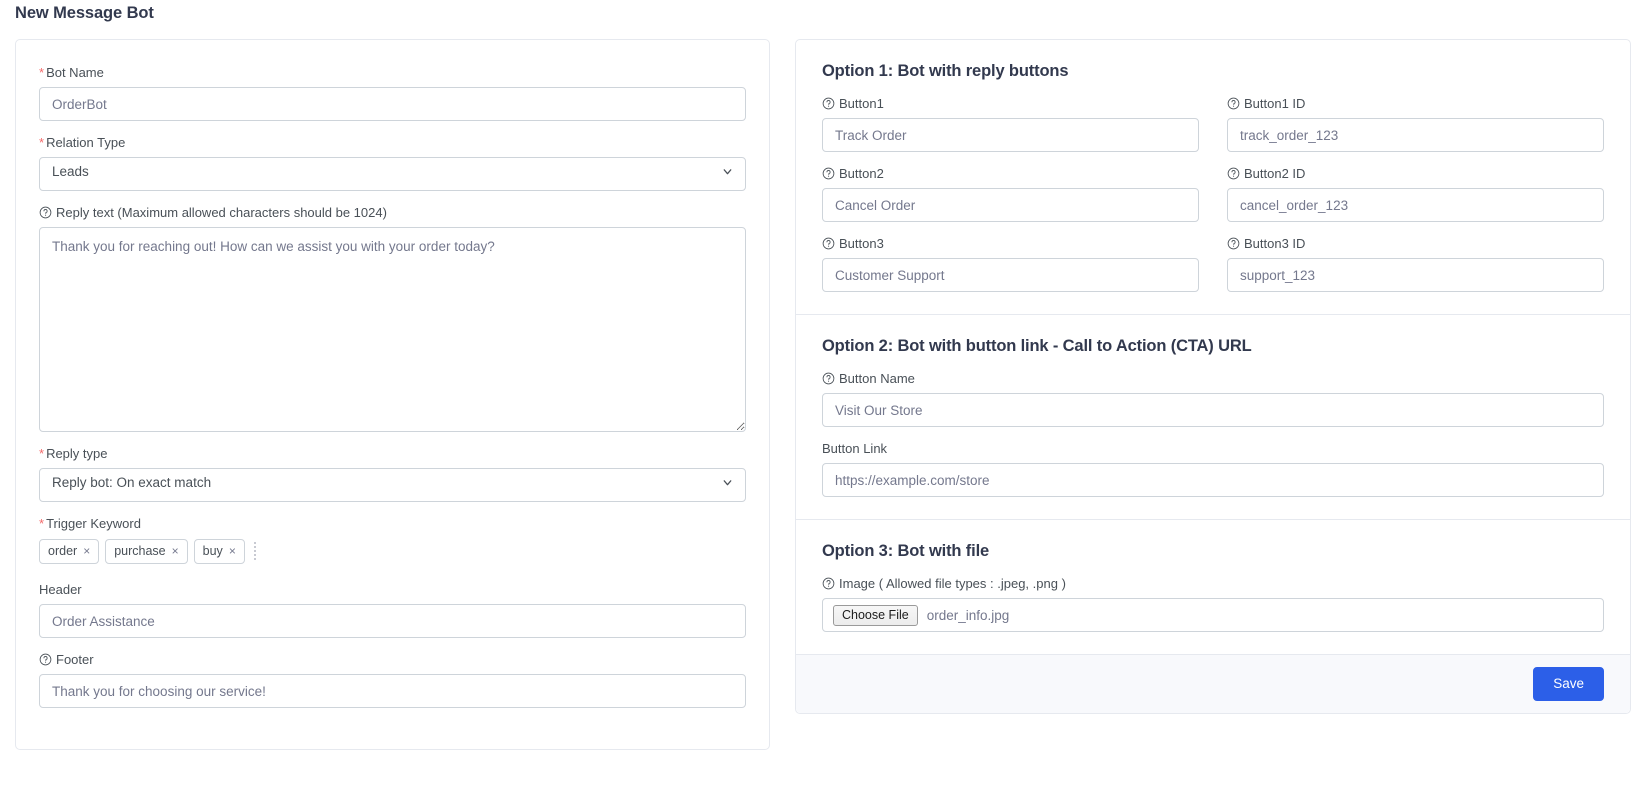 The width and height of the screenshot is (1646, 794). What do you see at coordinates (84, 13) in the screenshot?
I see `page-title: New Message Bot` at bounding box center [84, 13].